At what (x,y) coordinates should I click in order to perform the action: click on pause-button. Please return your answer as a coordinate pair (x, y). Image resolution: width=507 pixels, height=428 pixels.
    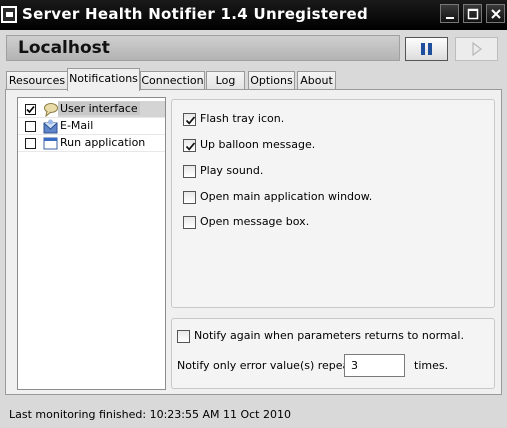
    Looking at the image, I should click on (426, 49).